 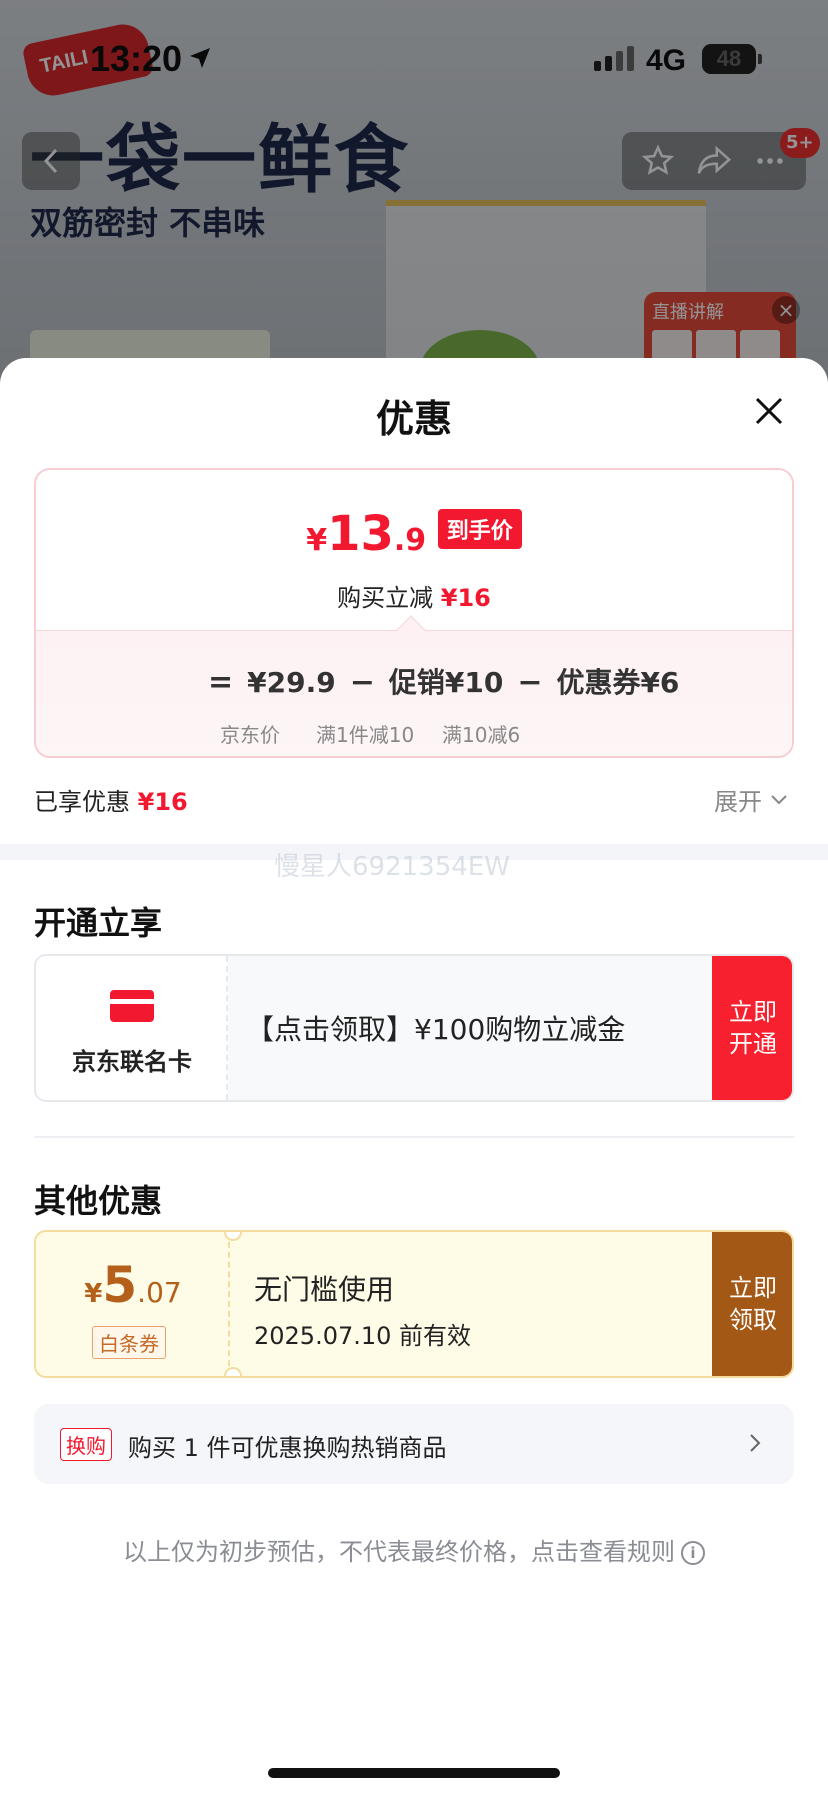 I want to click on co-brand-card-offer: 京东联名卡 【点击领取】¥100购物立减金 立即 开通, so click(x=414, y=1028).